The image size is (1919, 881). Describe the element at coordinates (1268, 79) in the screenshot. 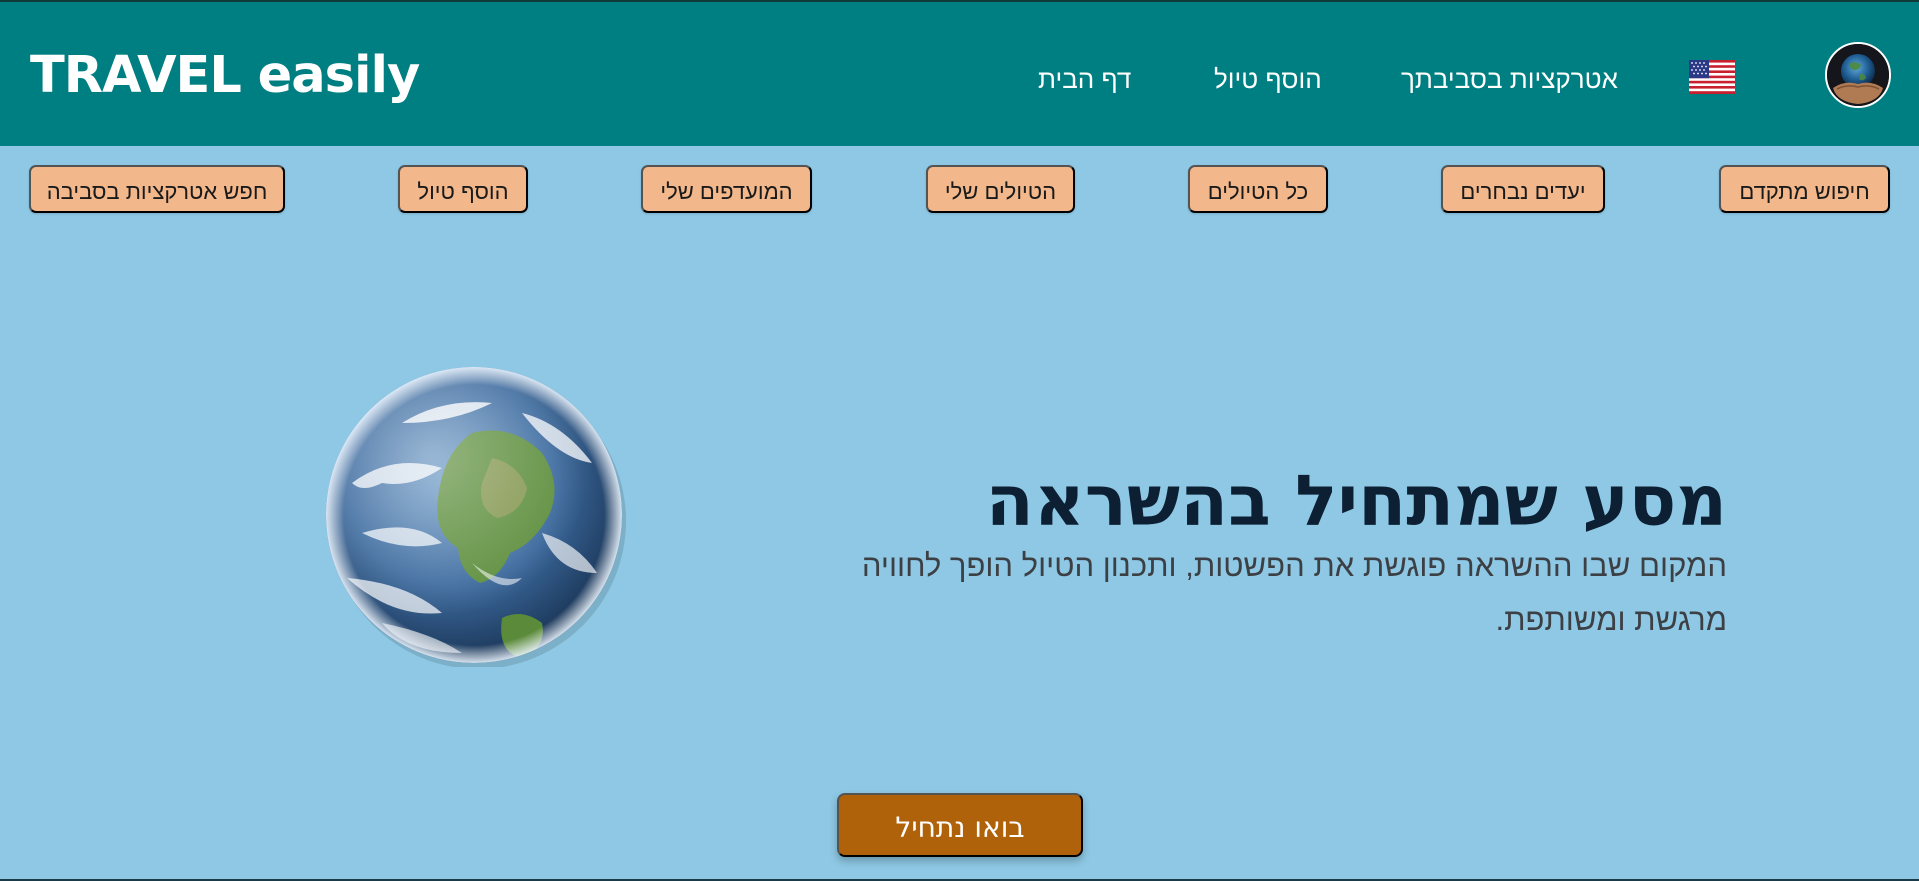

I see `nav-add-trip-link: הוסף טיול` at that location.